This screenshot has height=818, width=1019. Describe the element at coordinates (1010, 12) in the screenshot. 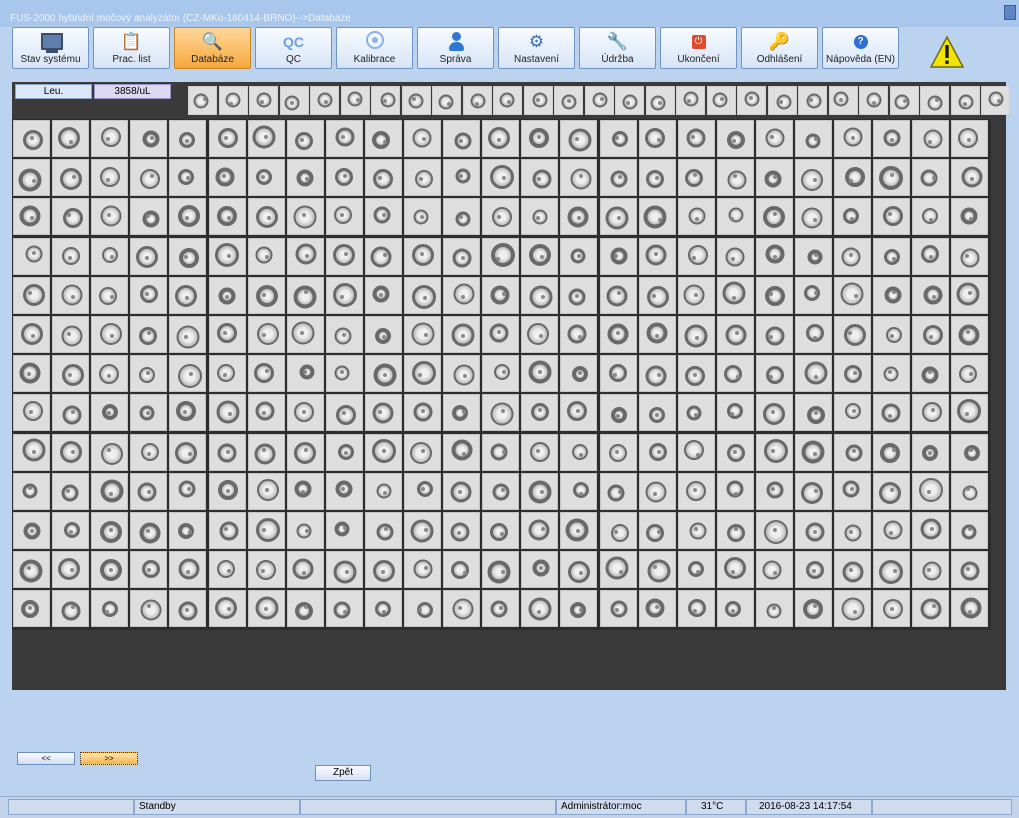

I see `window-menu-icon` at that location.